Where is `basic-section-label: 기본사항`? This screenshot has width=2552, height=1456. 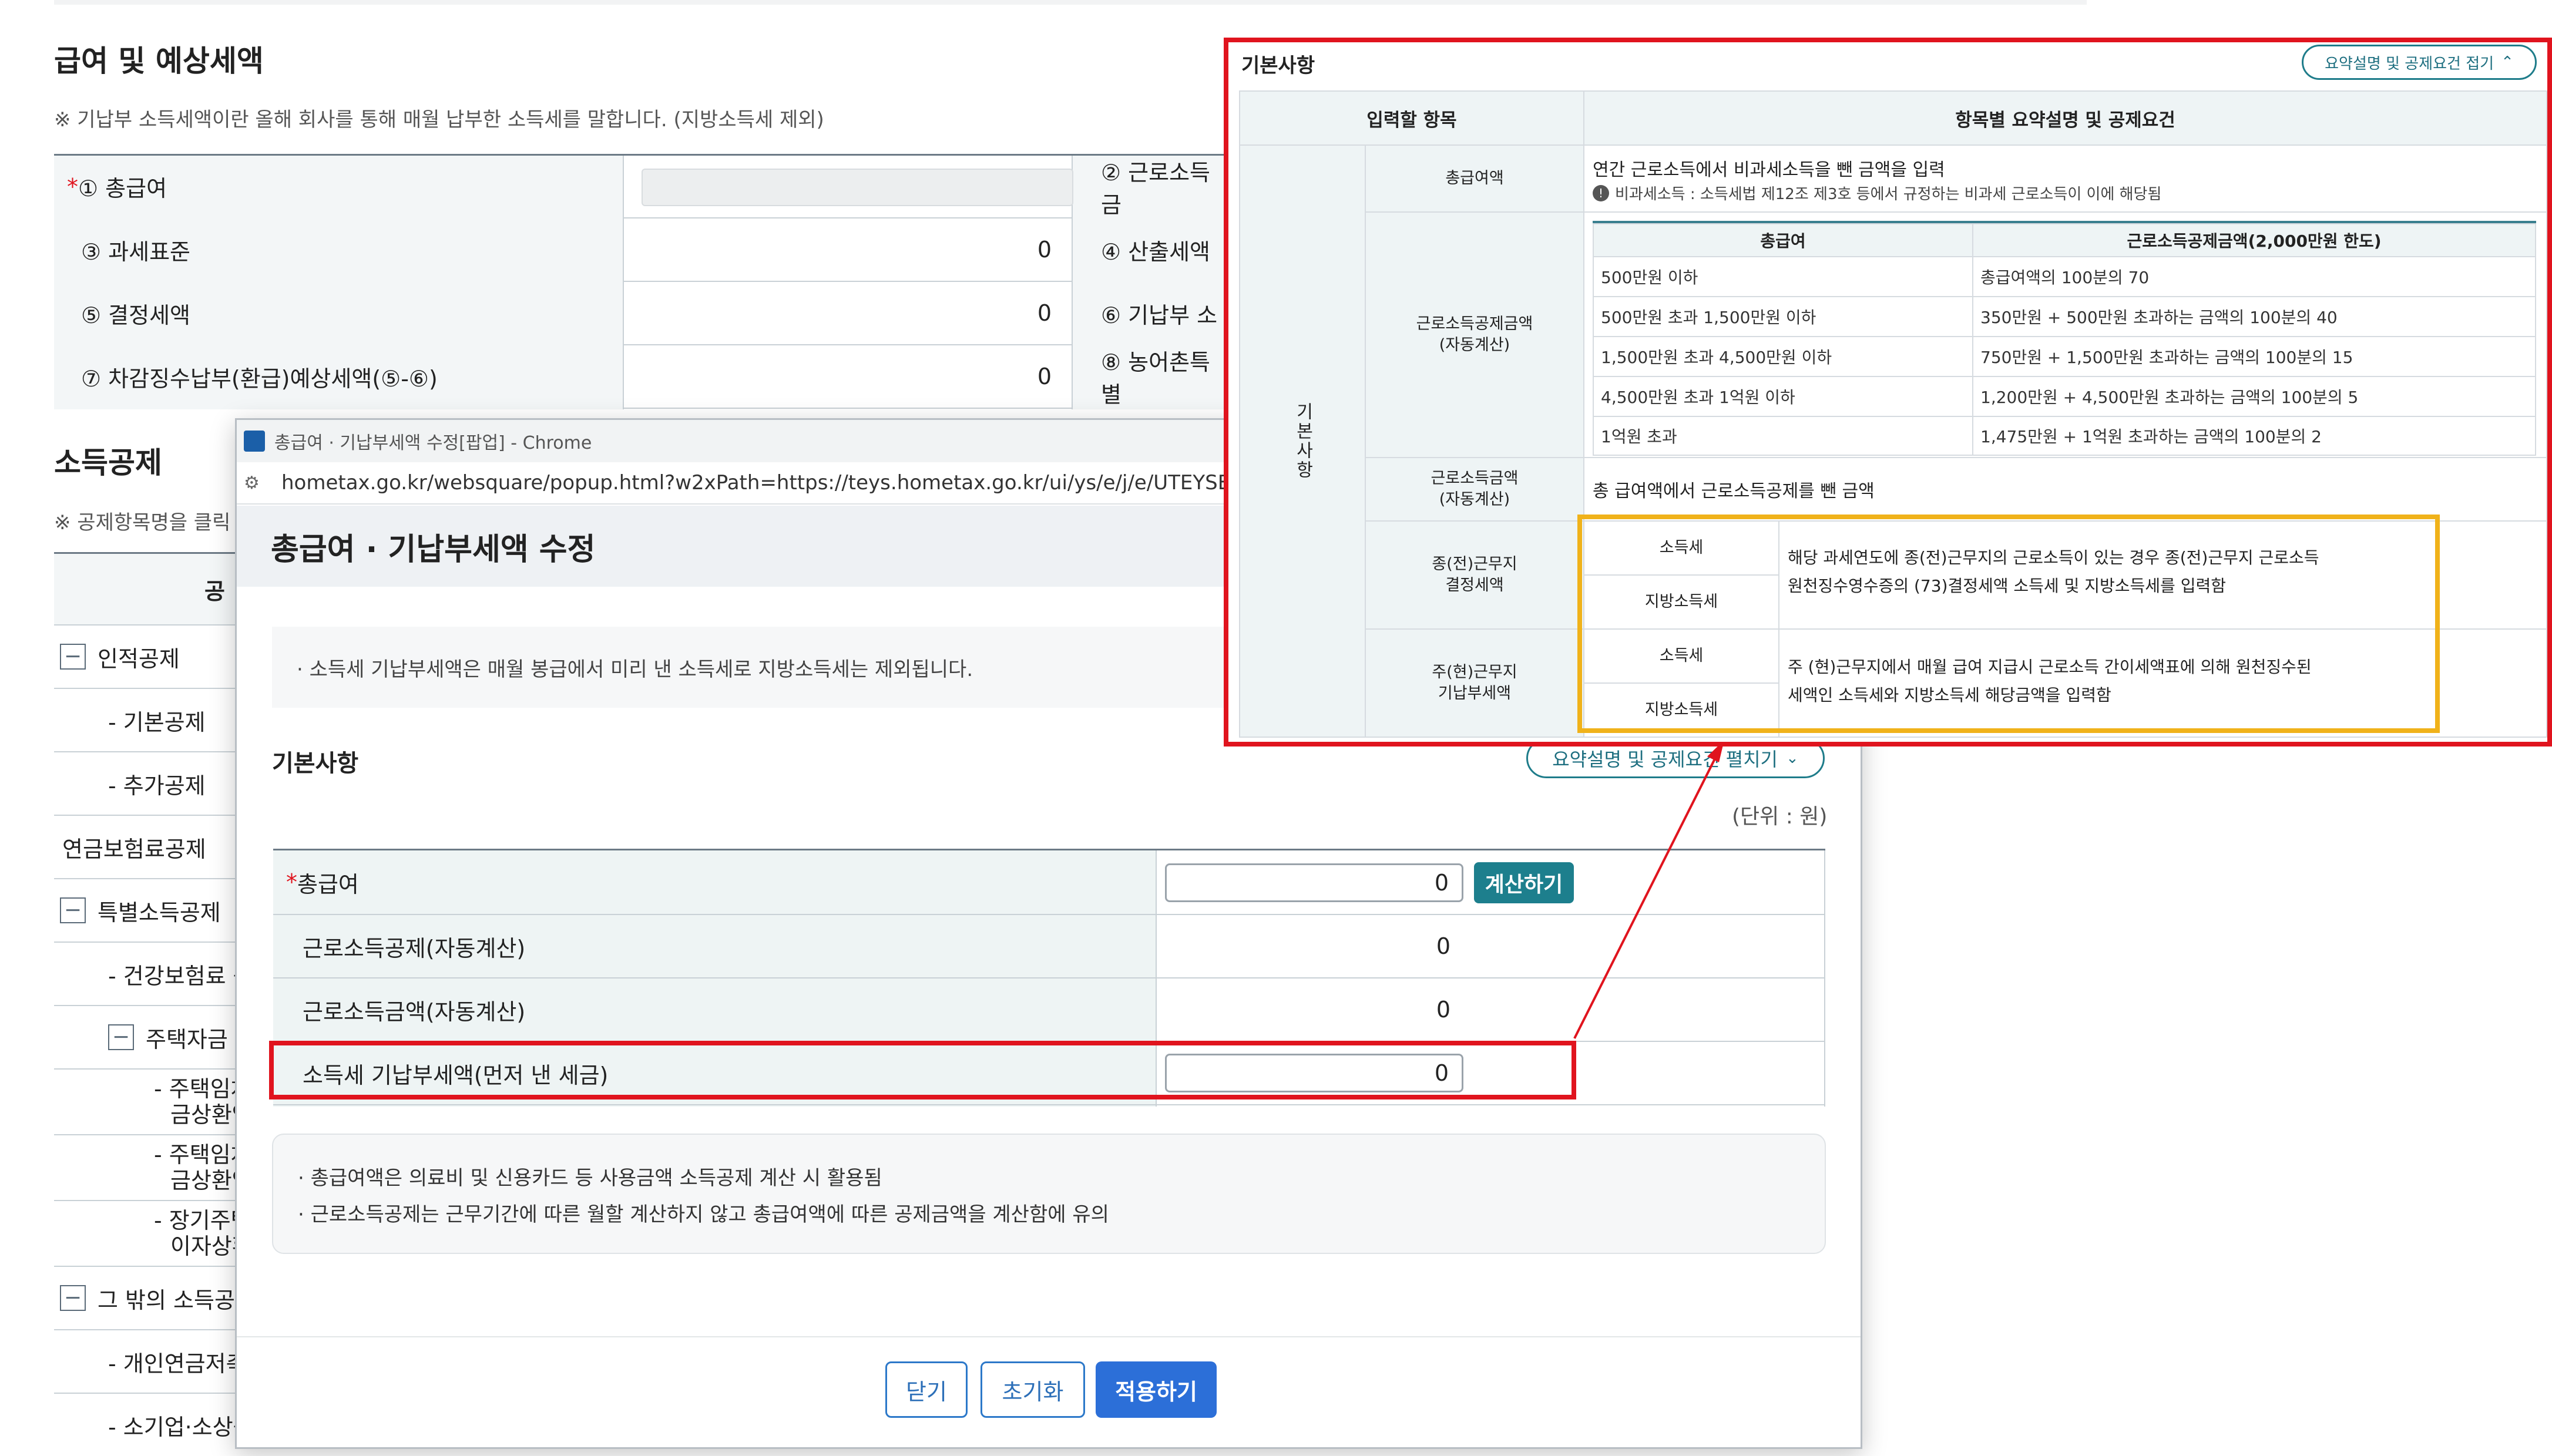
basic-section-label: 기본사항 is located at coordinates (315, 763).